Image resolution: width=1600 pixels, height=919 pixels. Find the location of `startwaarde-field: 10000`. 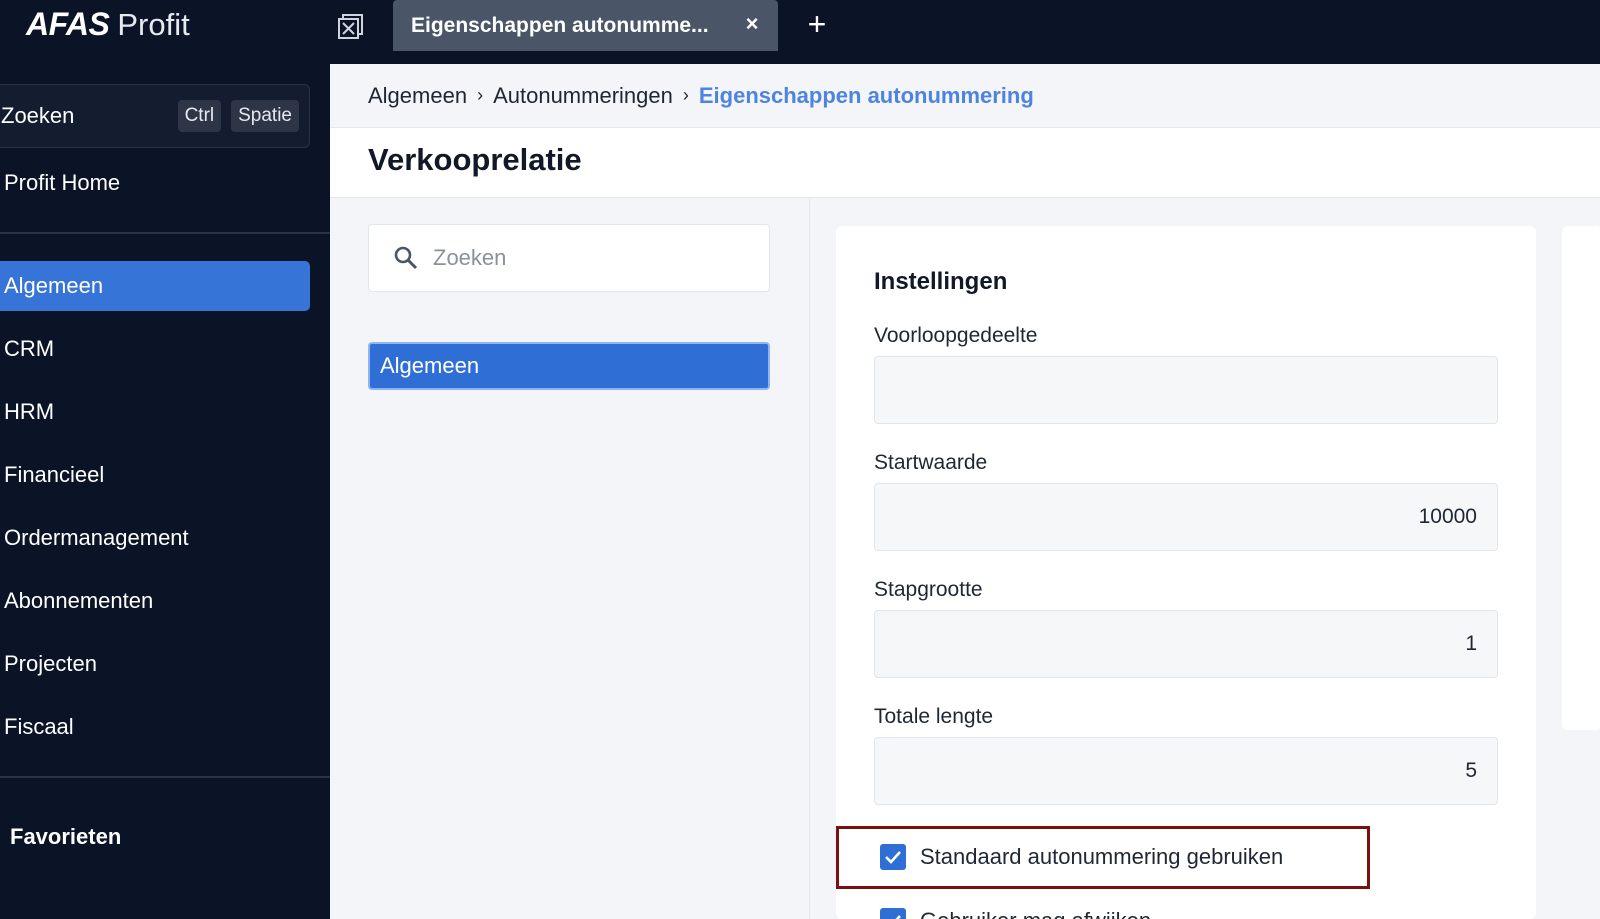

startwaarde-field: 10000 is located at coordinates (1186, 517).